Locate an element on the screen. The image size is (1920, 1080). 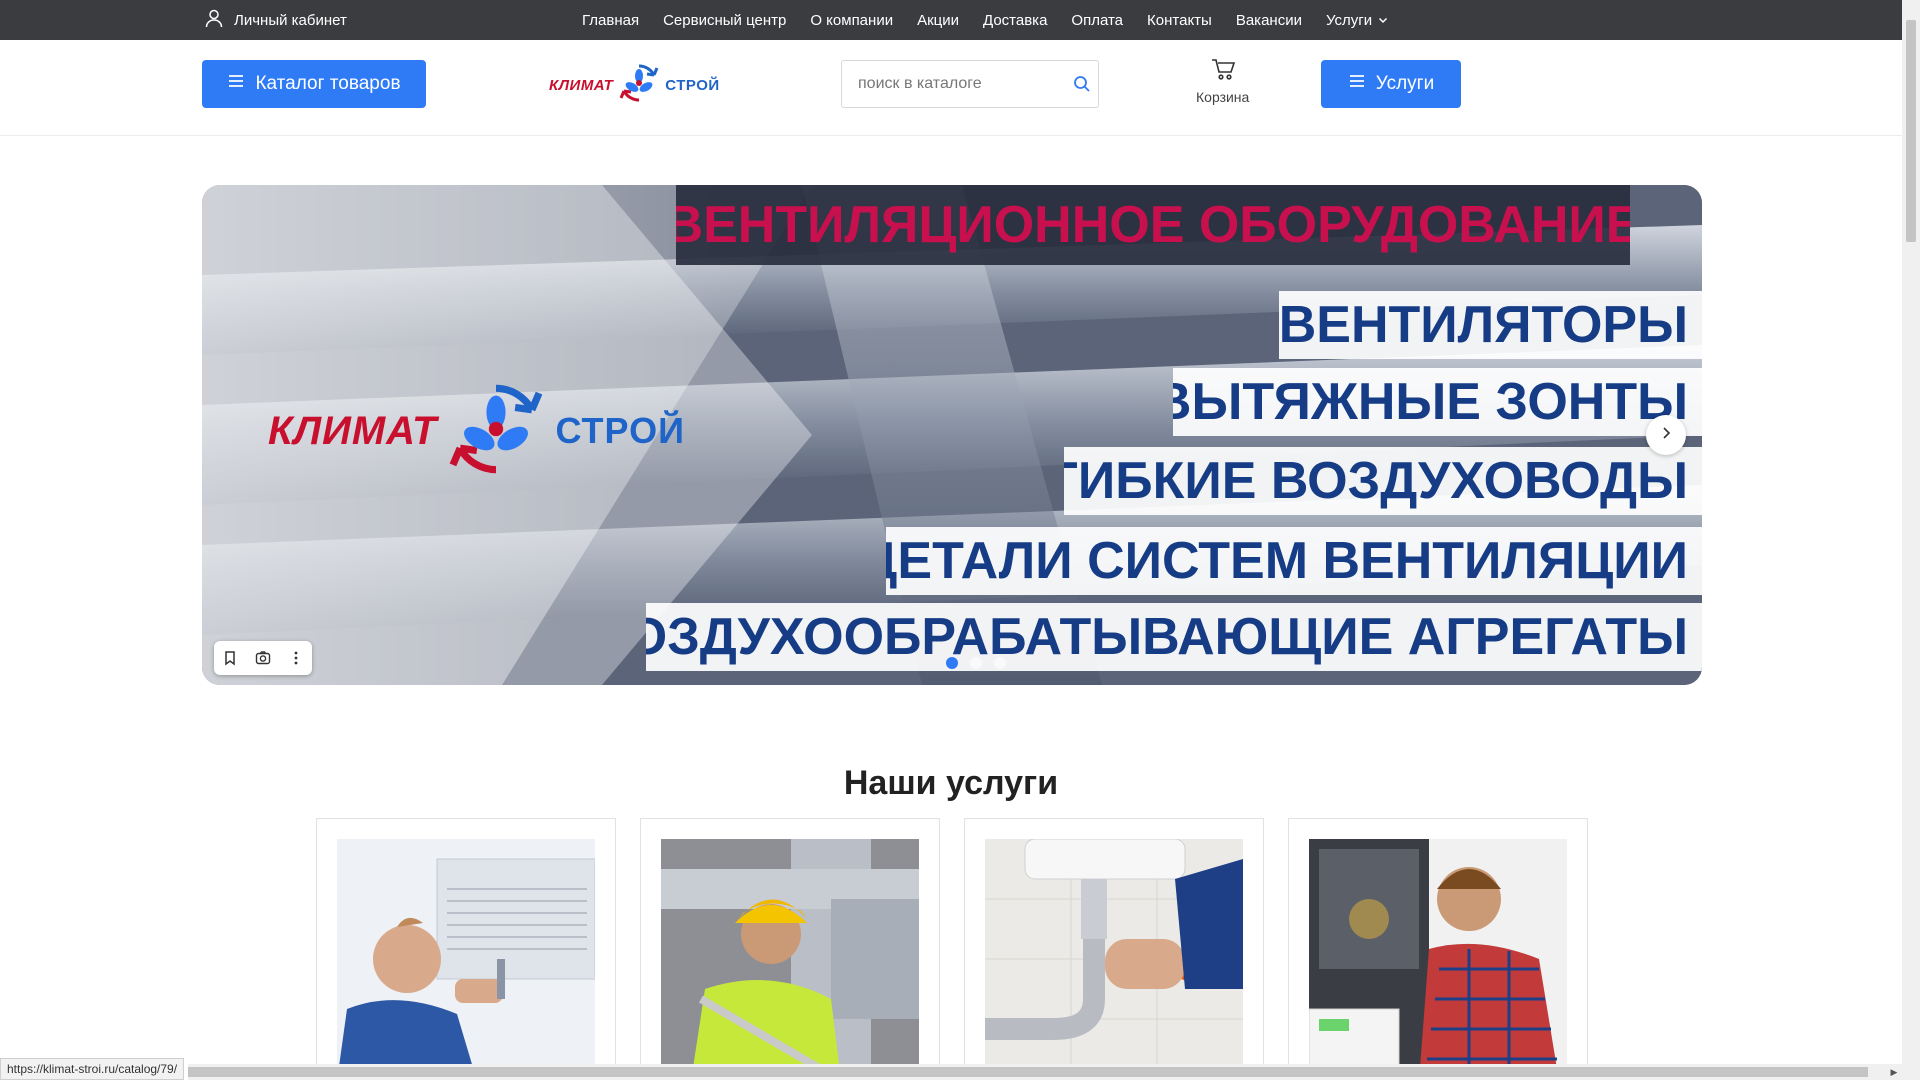
logo-text-right: СТРОЙ is located at coordinates (692, 85).